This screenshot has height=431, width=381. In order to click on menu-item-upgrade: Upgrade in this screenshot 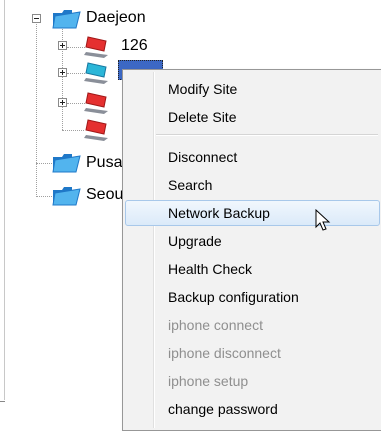, I will do `click(252, 241)`.